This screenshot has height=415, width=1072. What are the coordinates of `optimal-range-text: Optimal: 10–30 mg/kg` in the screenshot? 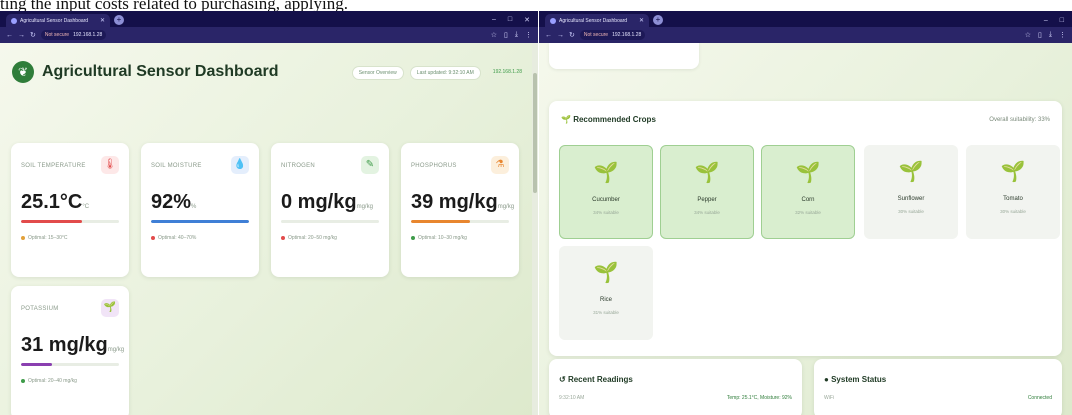 It's located at (442, 238).